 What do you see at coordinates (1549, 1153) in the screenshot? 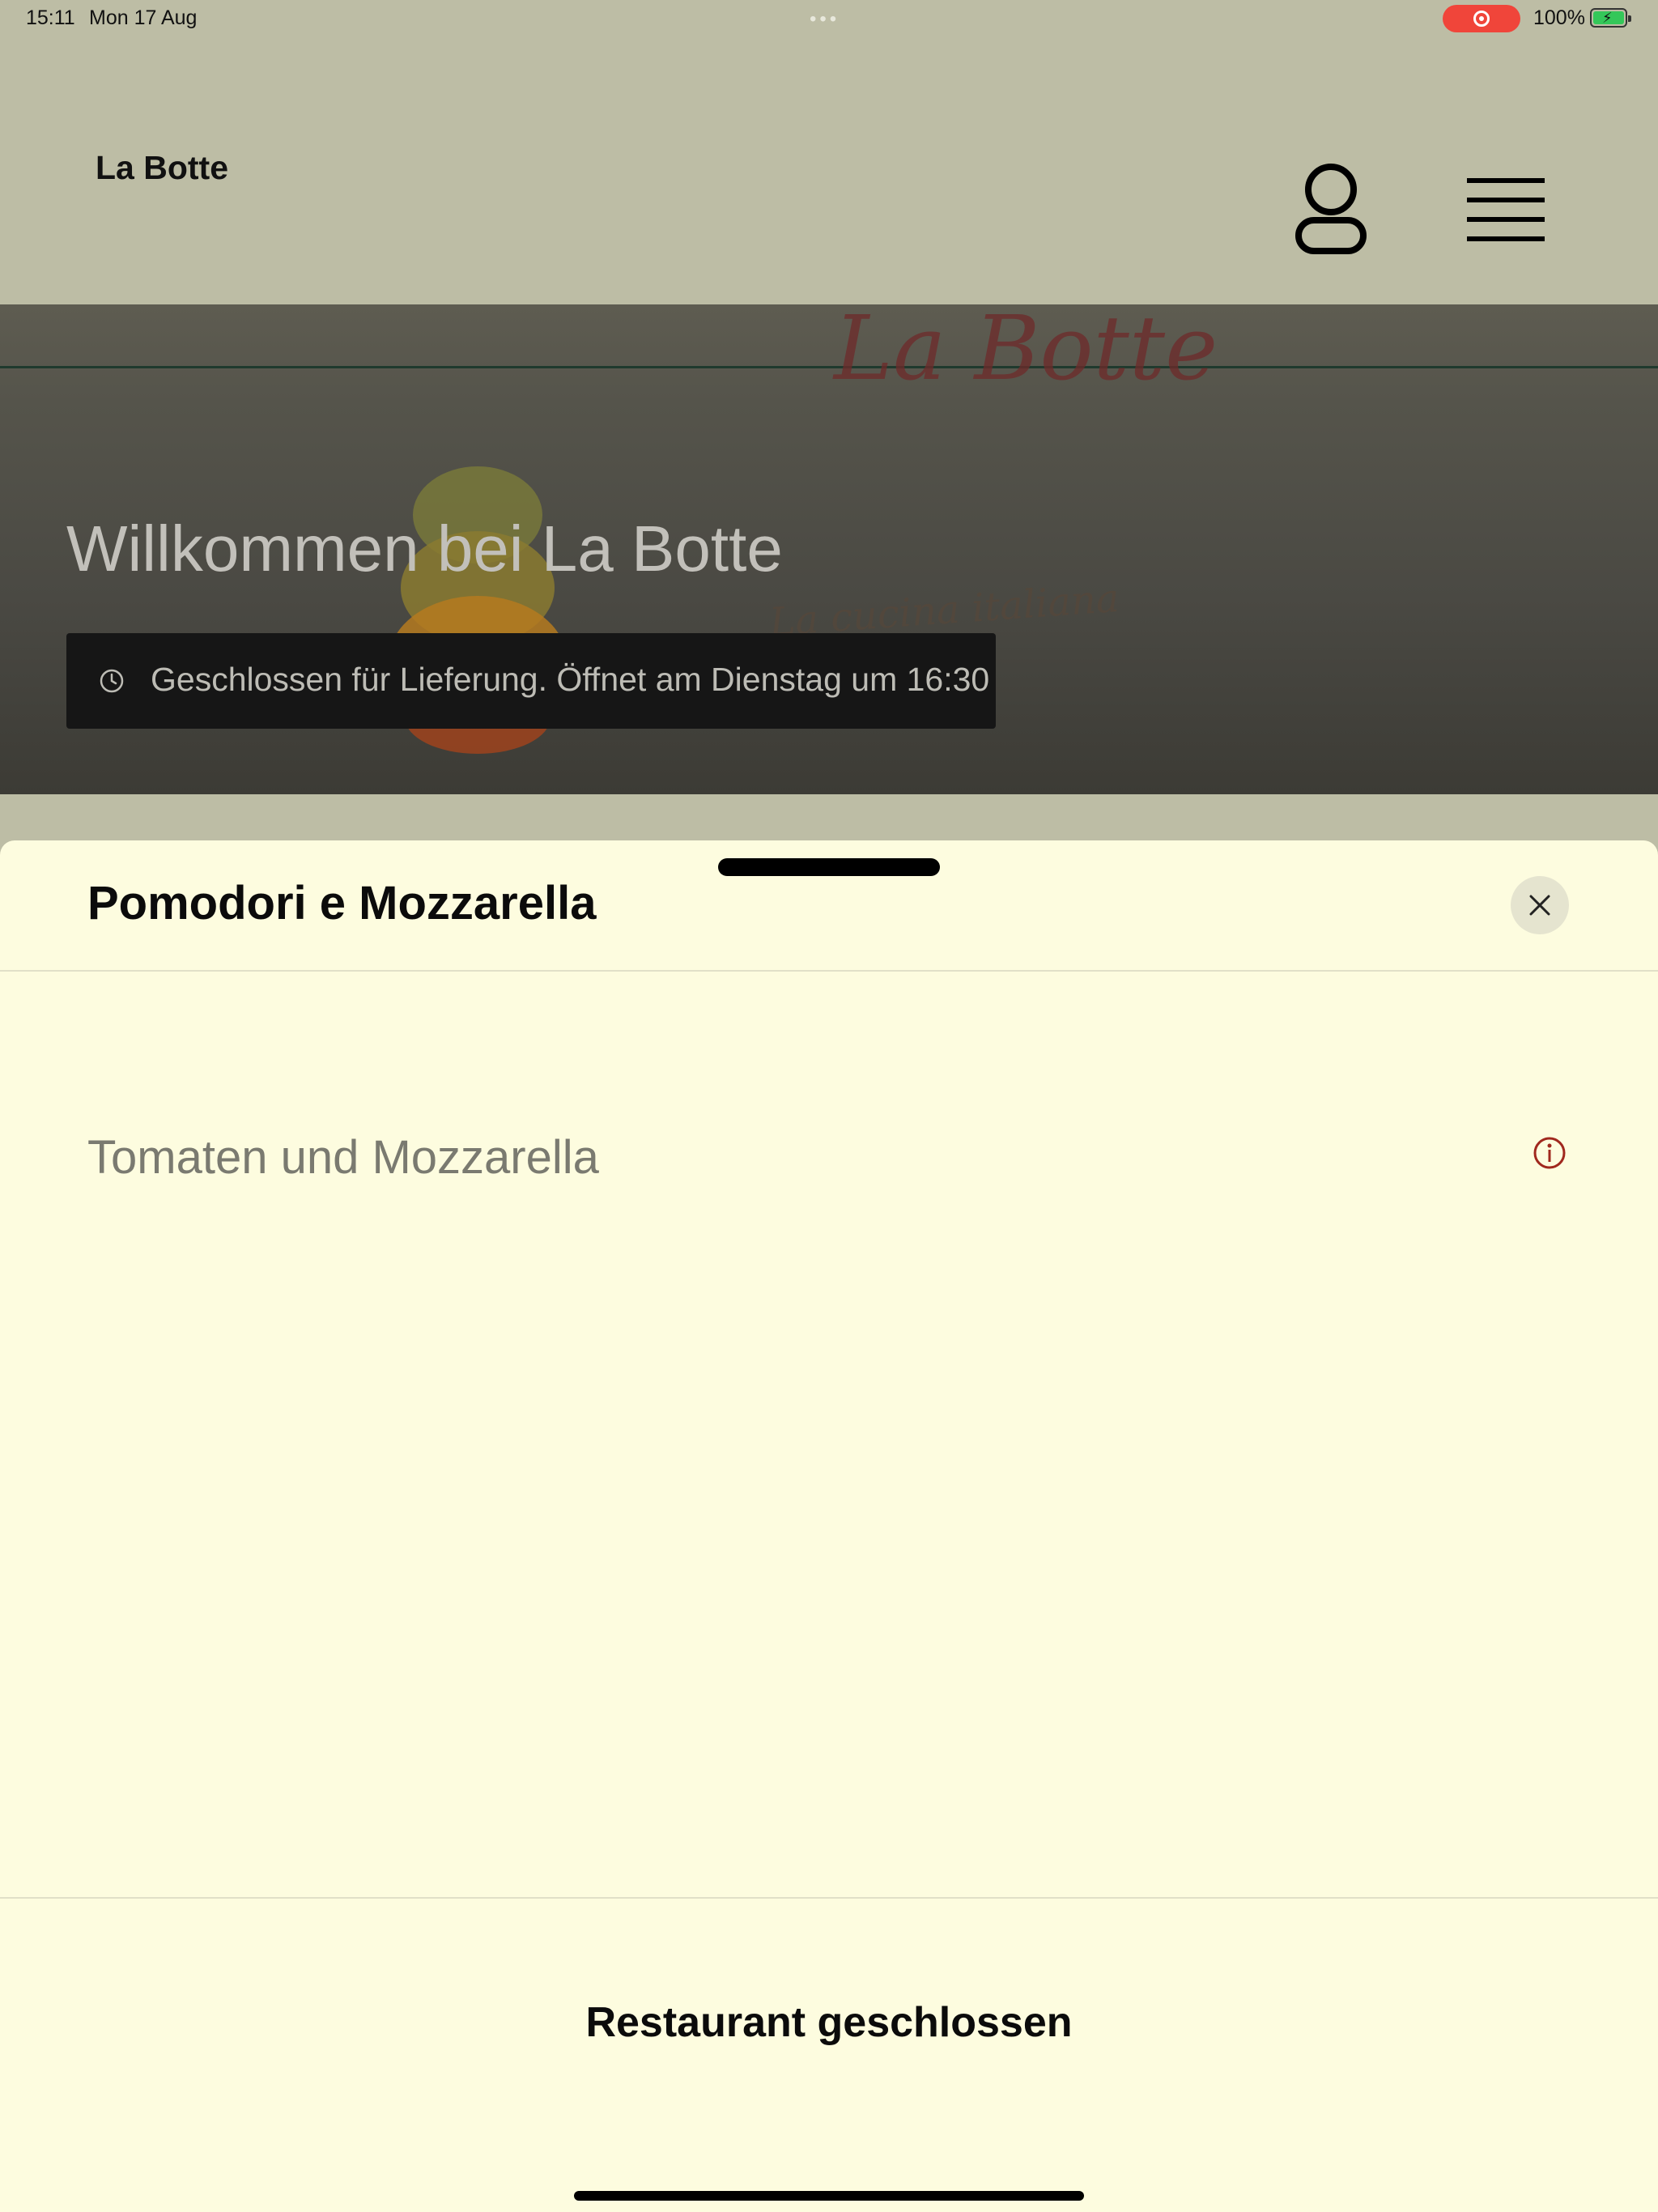
I see `info-icon` at bounding box center [1549, 1153].